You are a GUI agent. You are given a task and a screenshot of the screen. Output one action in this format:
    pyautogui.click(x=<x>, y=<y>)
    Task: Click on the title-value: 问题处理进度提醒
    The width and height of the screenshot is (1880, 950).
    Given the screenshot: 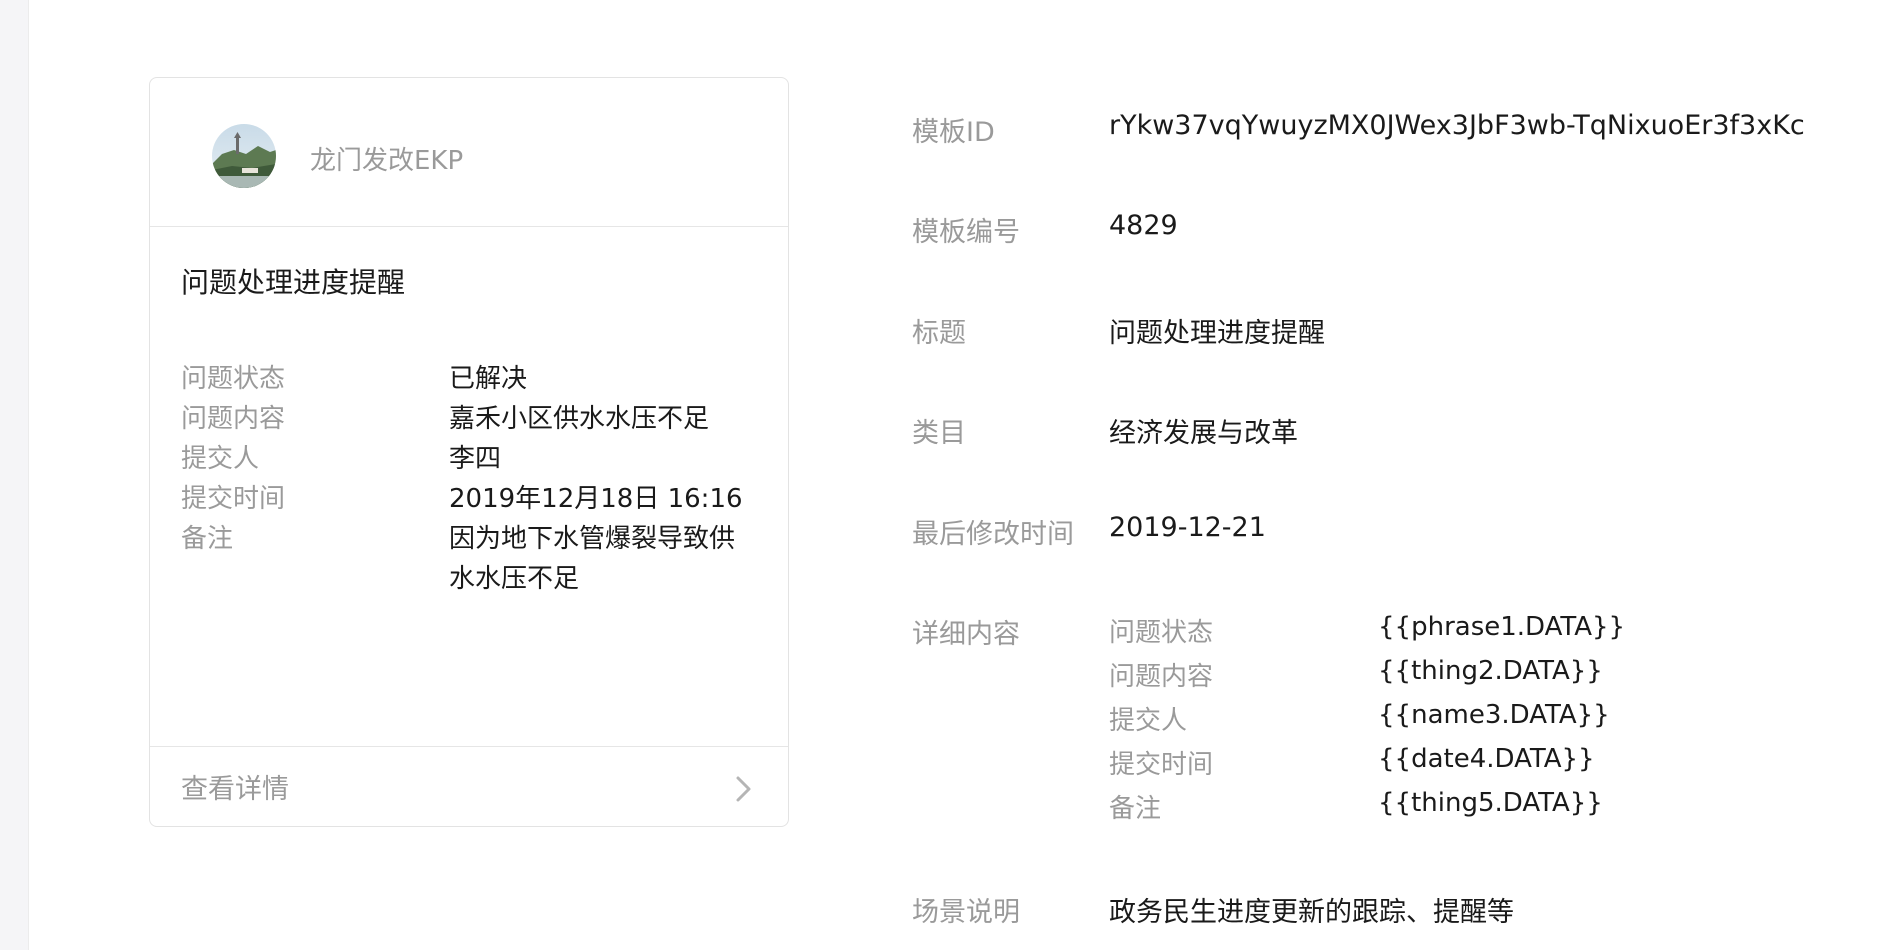 What is the action you would take?
    pyautogui.click(x=1217, y=333)
    